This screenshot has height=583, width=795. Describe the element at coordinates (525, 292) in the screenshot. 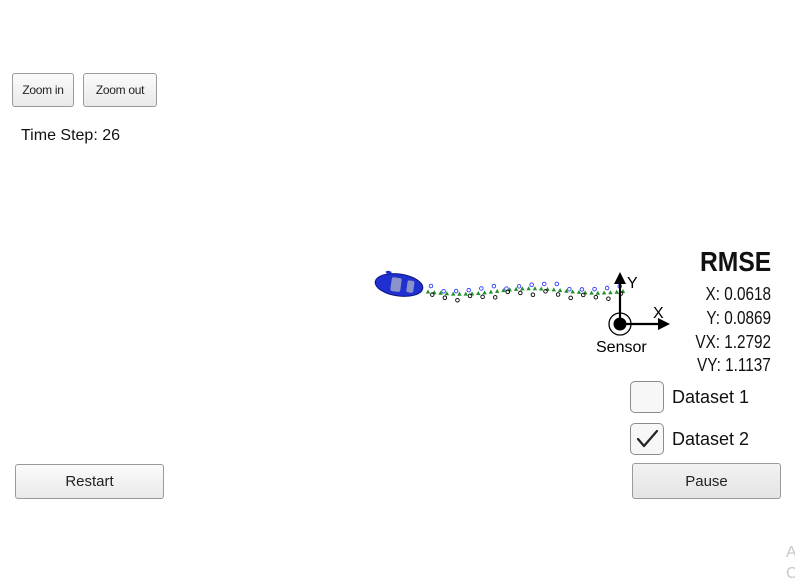

I see `measurement-markers` at that location.